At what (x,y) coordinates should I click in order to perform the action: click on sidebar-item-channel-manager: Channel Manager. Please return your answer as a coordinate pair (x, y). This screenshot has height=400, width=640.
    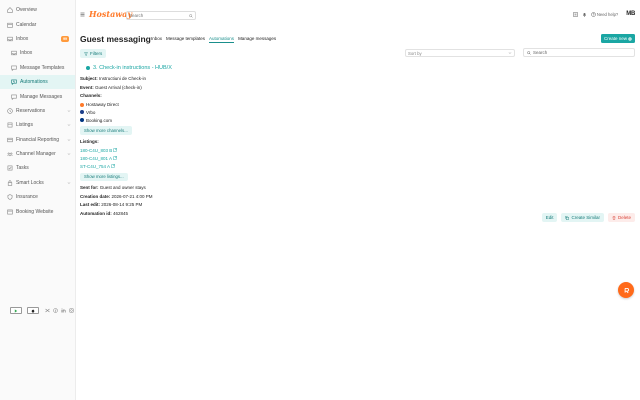
    Looking at the image, I should click on (37, 154).